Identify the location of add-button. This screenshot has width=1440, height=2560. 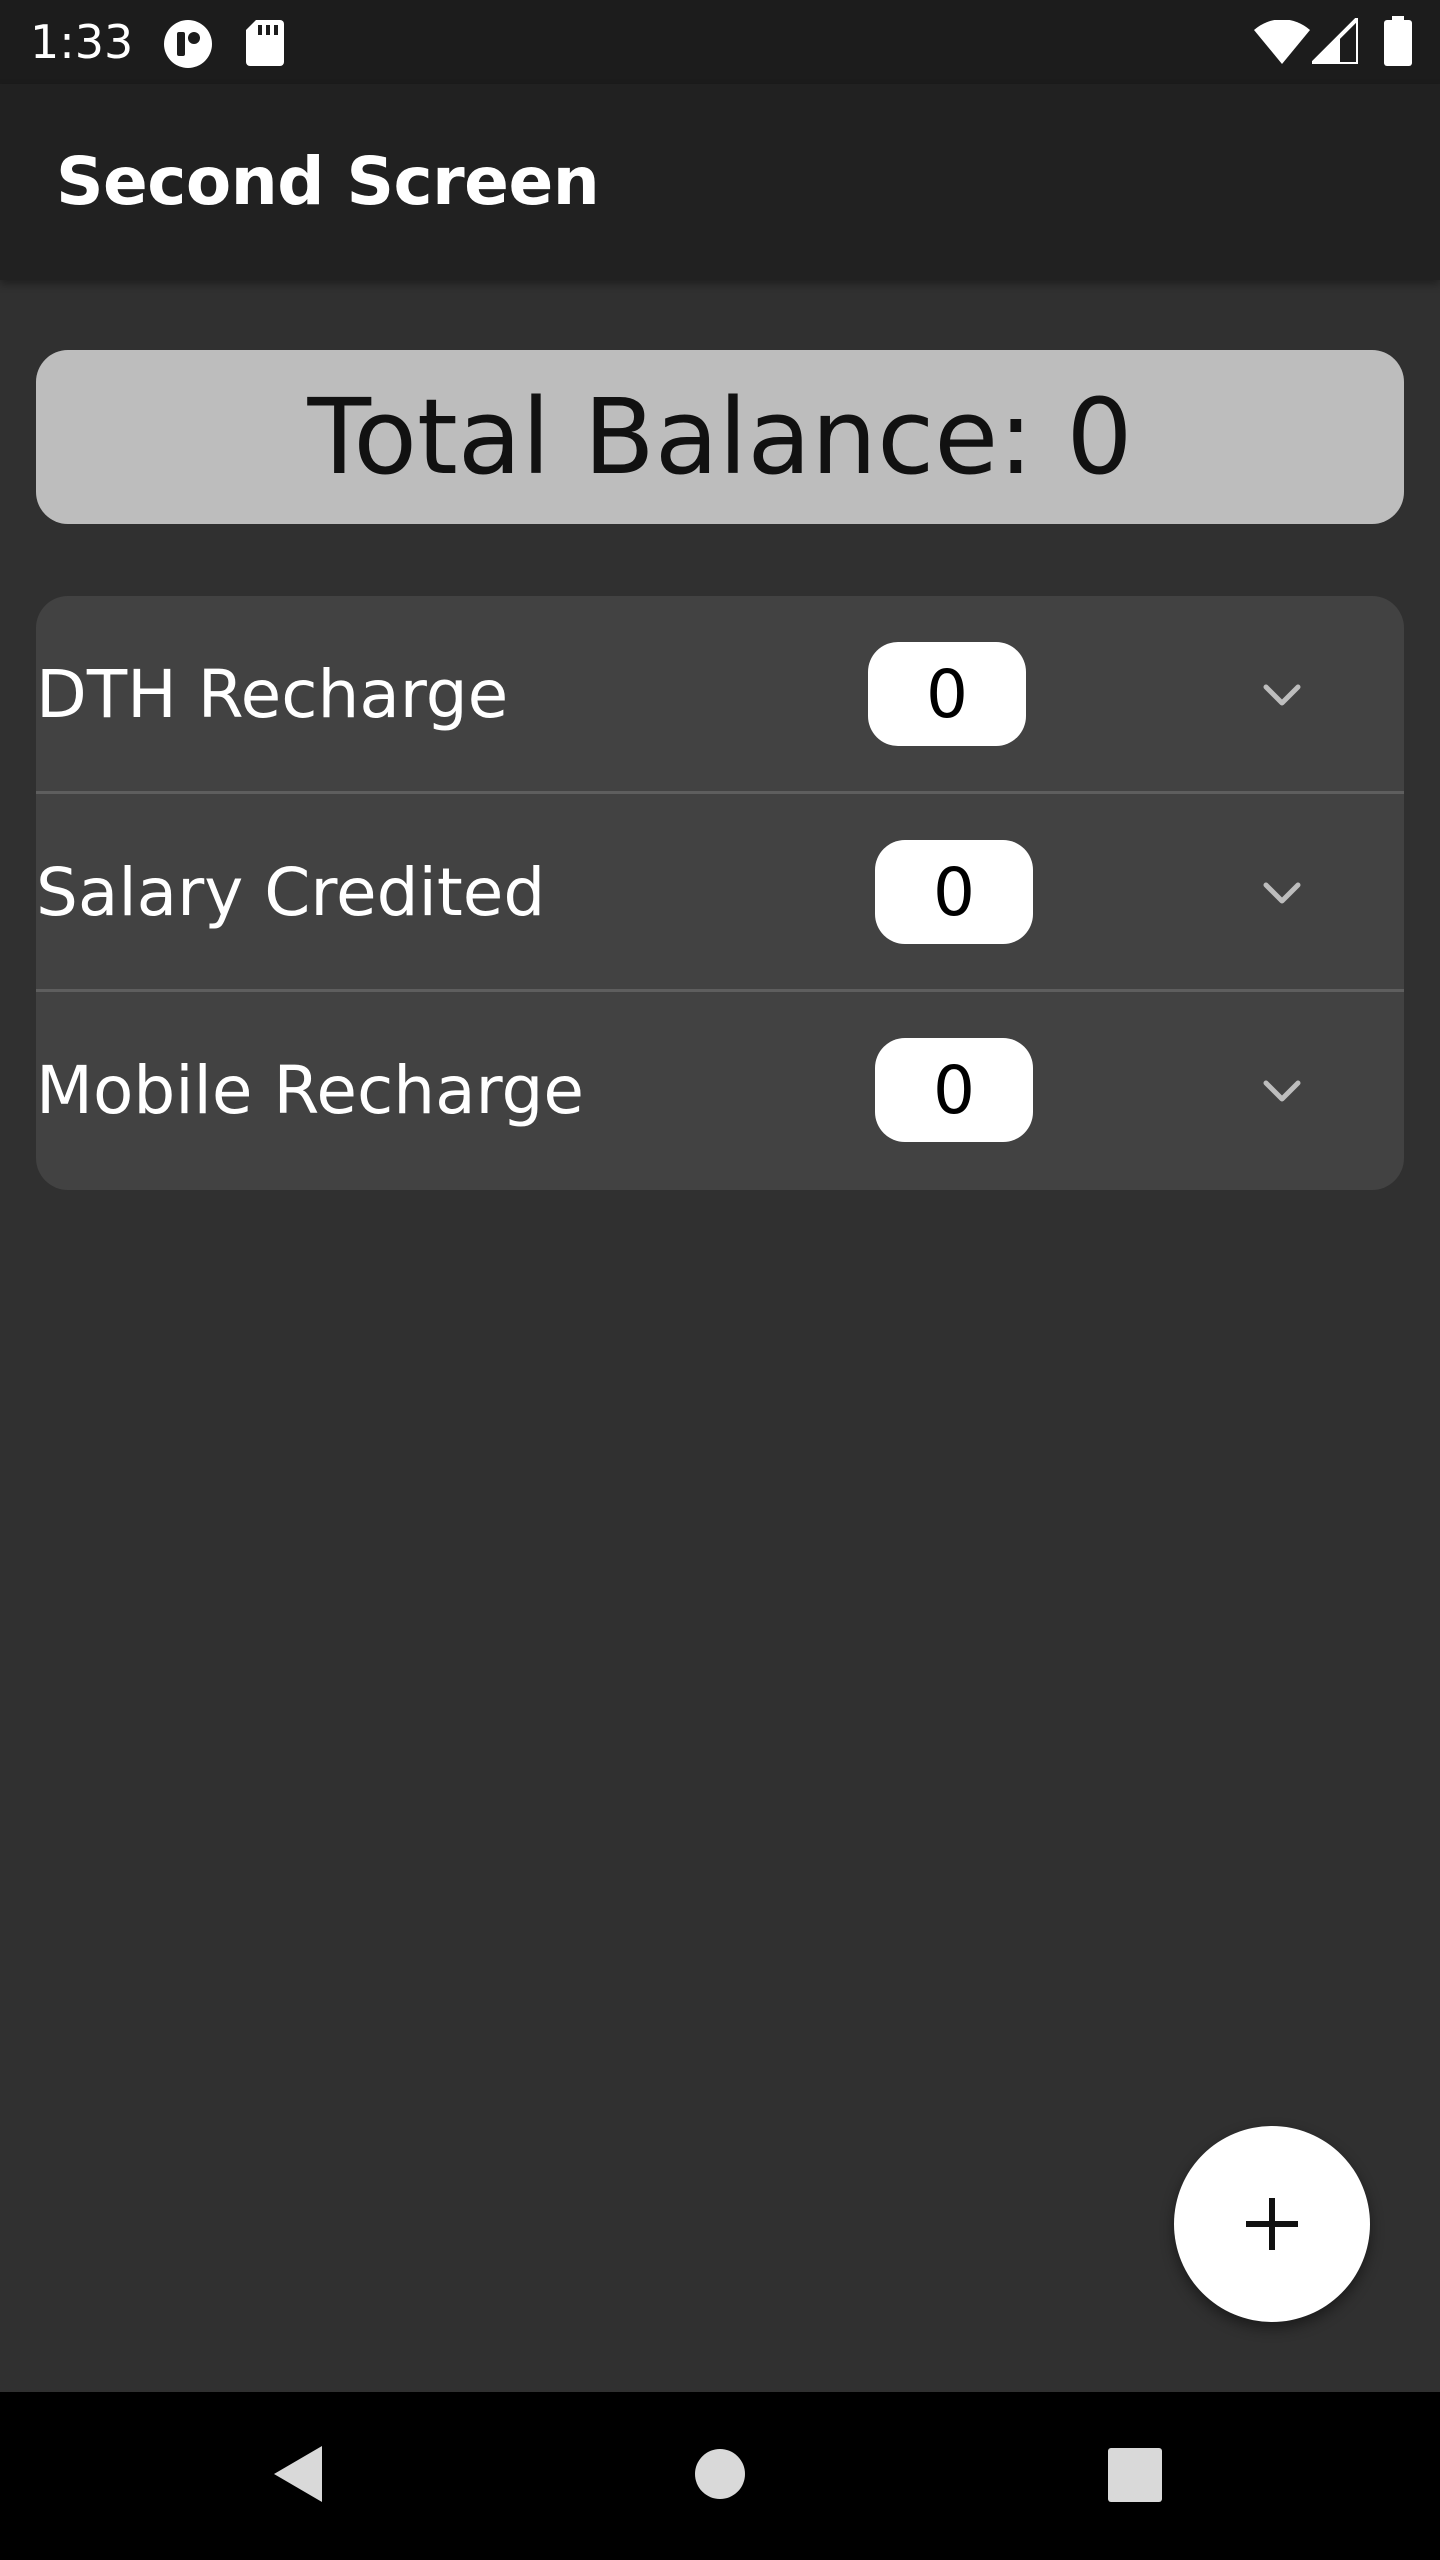
(1272, 2224).